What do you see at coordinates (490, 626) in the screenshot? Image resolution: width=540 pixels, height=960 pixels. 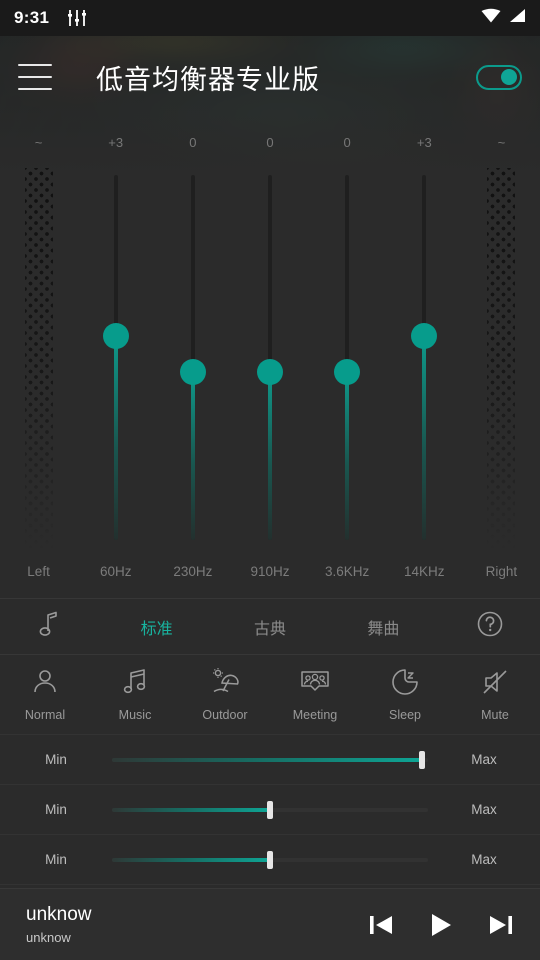 I see `help-circle-icon` at bounding box center [490, 626].